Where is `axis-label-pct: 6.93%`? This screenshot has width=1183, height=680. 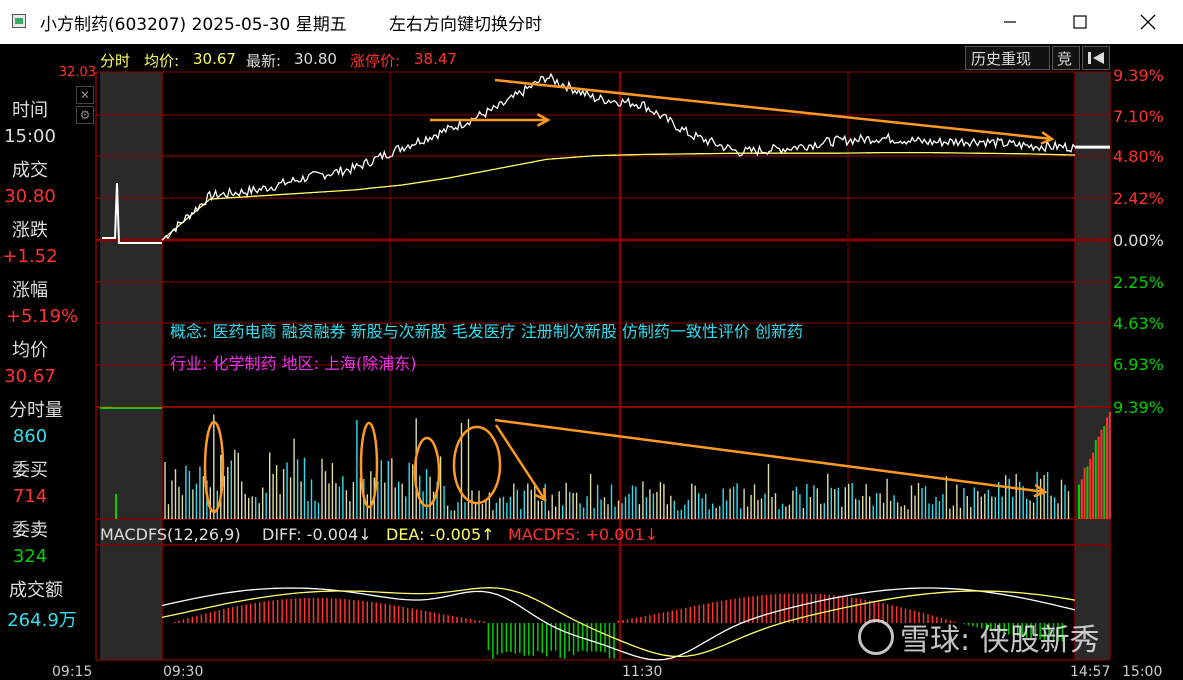
axis-label-pct: 6.93% is located at coordinates (1138, 364).